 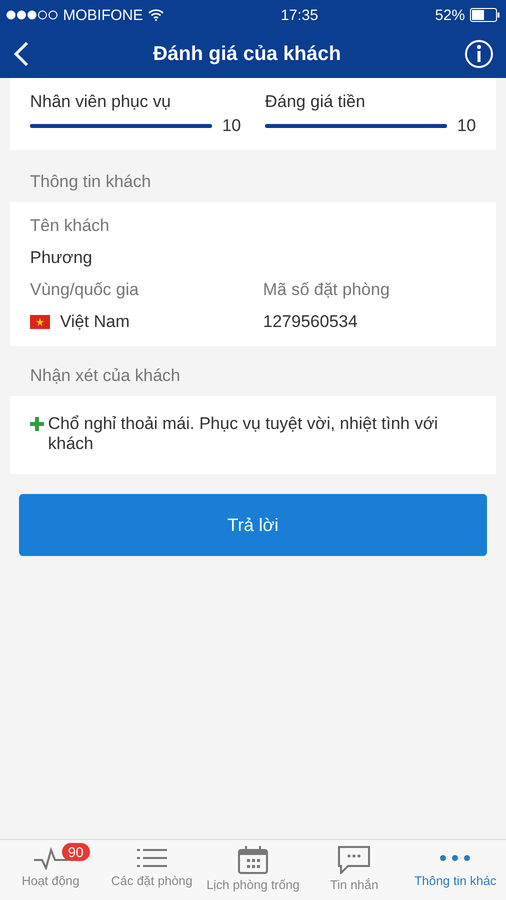 I want to click on field-label: Mã số đặt phòng, so click(x=327, y=290).